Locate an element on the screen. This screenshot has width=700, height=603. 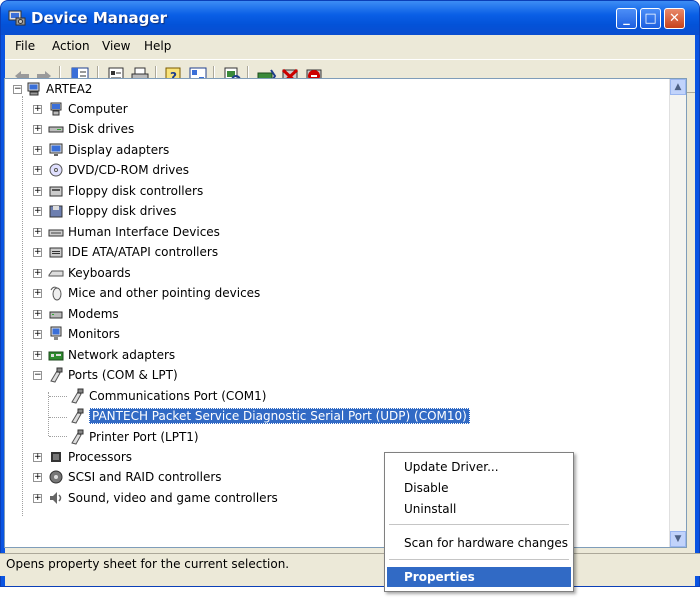
hid-icon is located at coordinates (56, 233).